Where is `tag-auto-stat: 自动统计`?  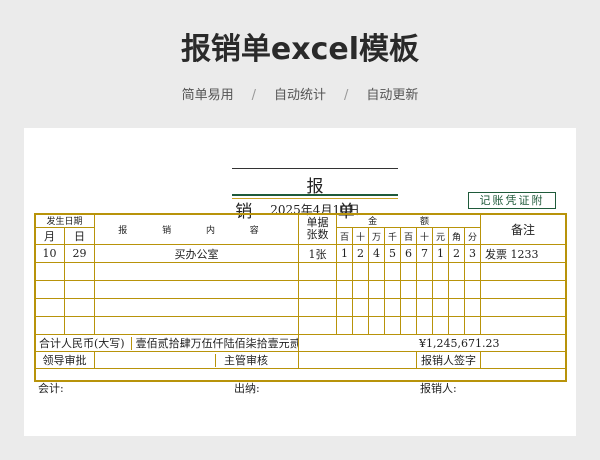 tag-auto-stat: 自动统计 is located at coordinates (299, 95).